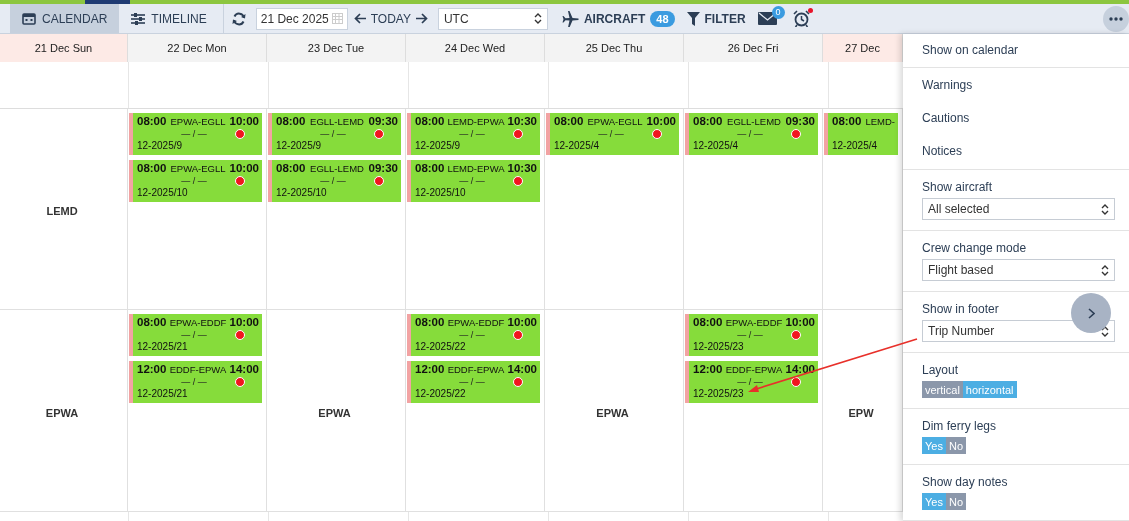 Image resolution: width=1129 pixels, height=521 pixels. I want to click on base-label: LEMD, so click(62, 211).